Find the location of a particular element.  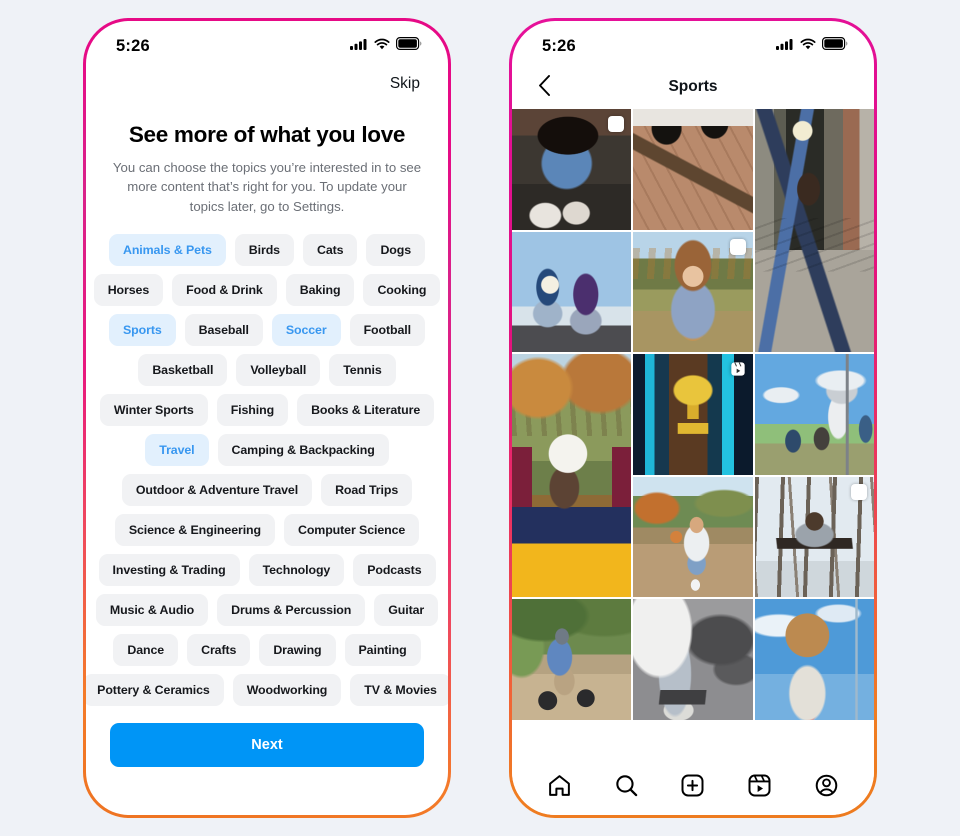

nav-reels-button is located at coordinates (759, 787).